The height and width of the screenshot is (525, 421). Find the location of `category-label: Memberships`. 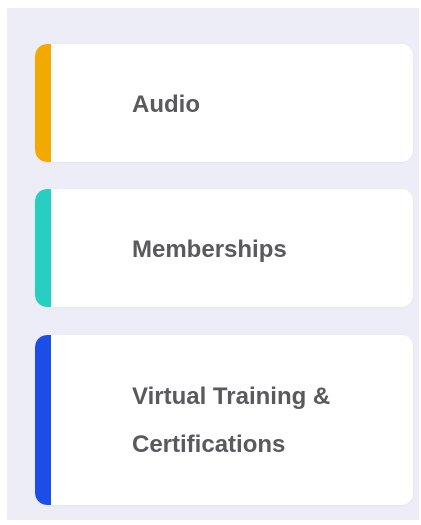

category-label: Memberships is located at coordinates (209, 249).